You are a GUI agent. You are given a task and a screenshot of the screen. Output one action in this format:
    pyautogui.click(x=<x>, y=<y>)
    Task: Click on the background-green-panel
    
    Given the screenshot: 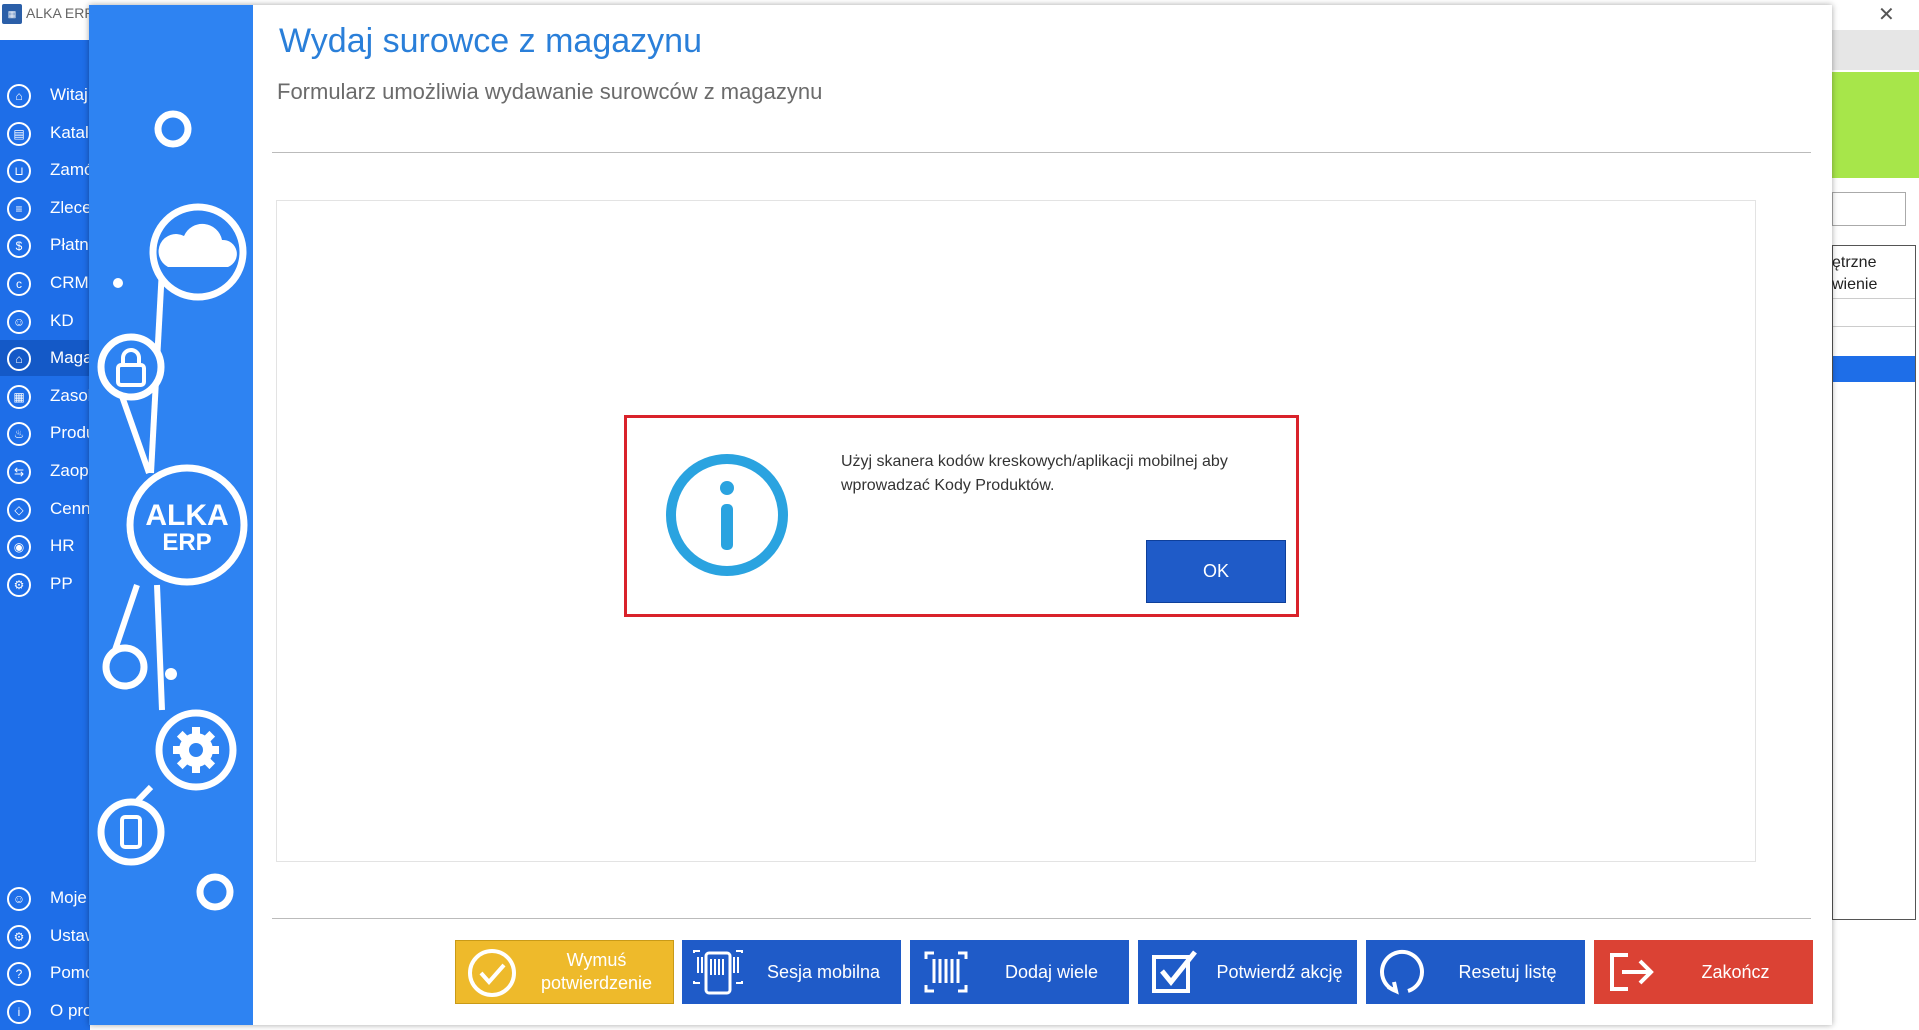 What is the action you would take?
    pyautogui.click(x=1875, y=125)
    